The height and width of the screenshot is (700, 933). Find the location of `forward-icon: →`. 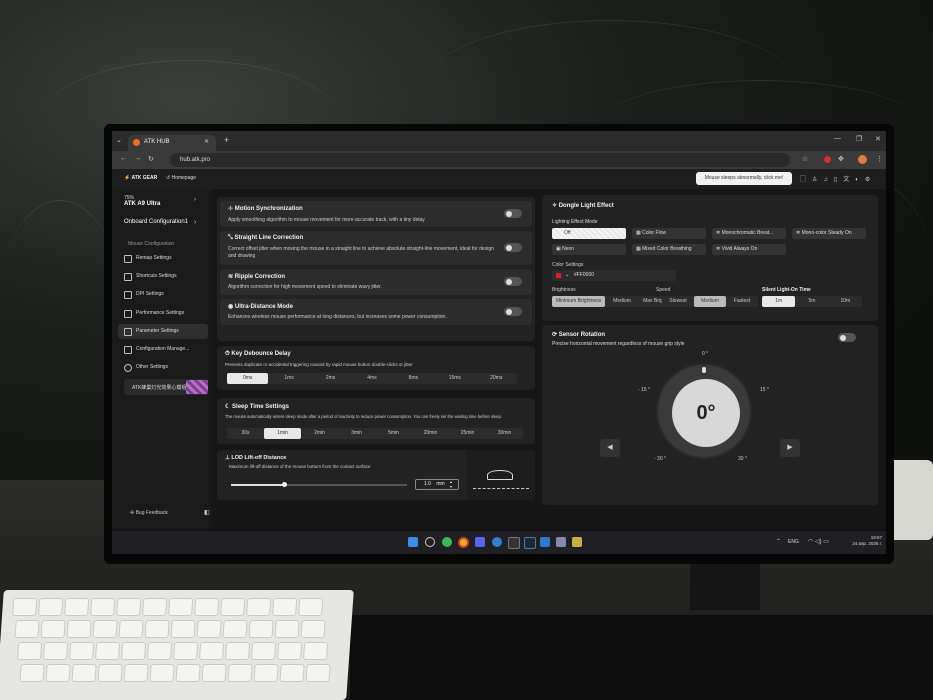

forward-icon: → is located at coordinates (137, 158).